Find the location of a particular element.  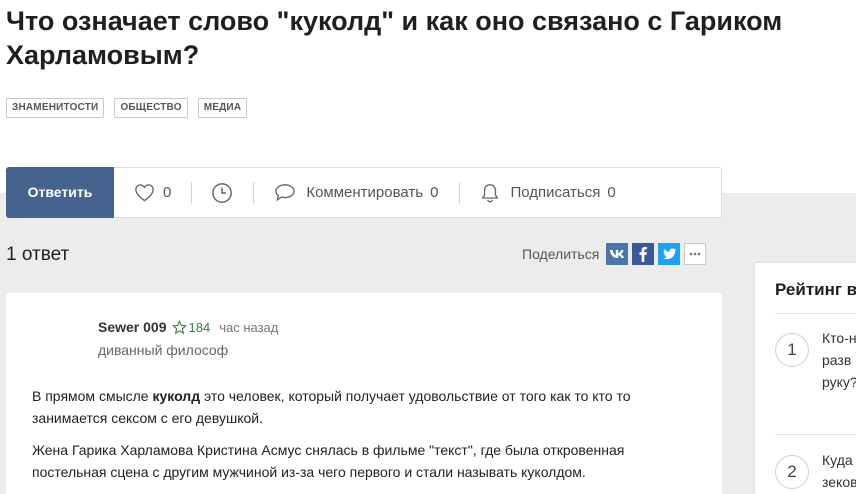

like-button: 0 is located at coordinates (152, 192).